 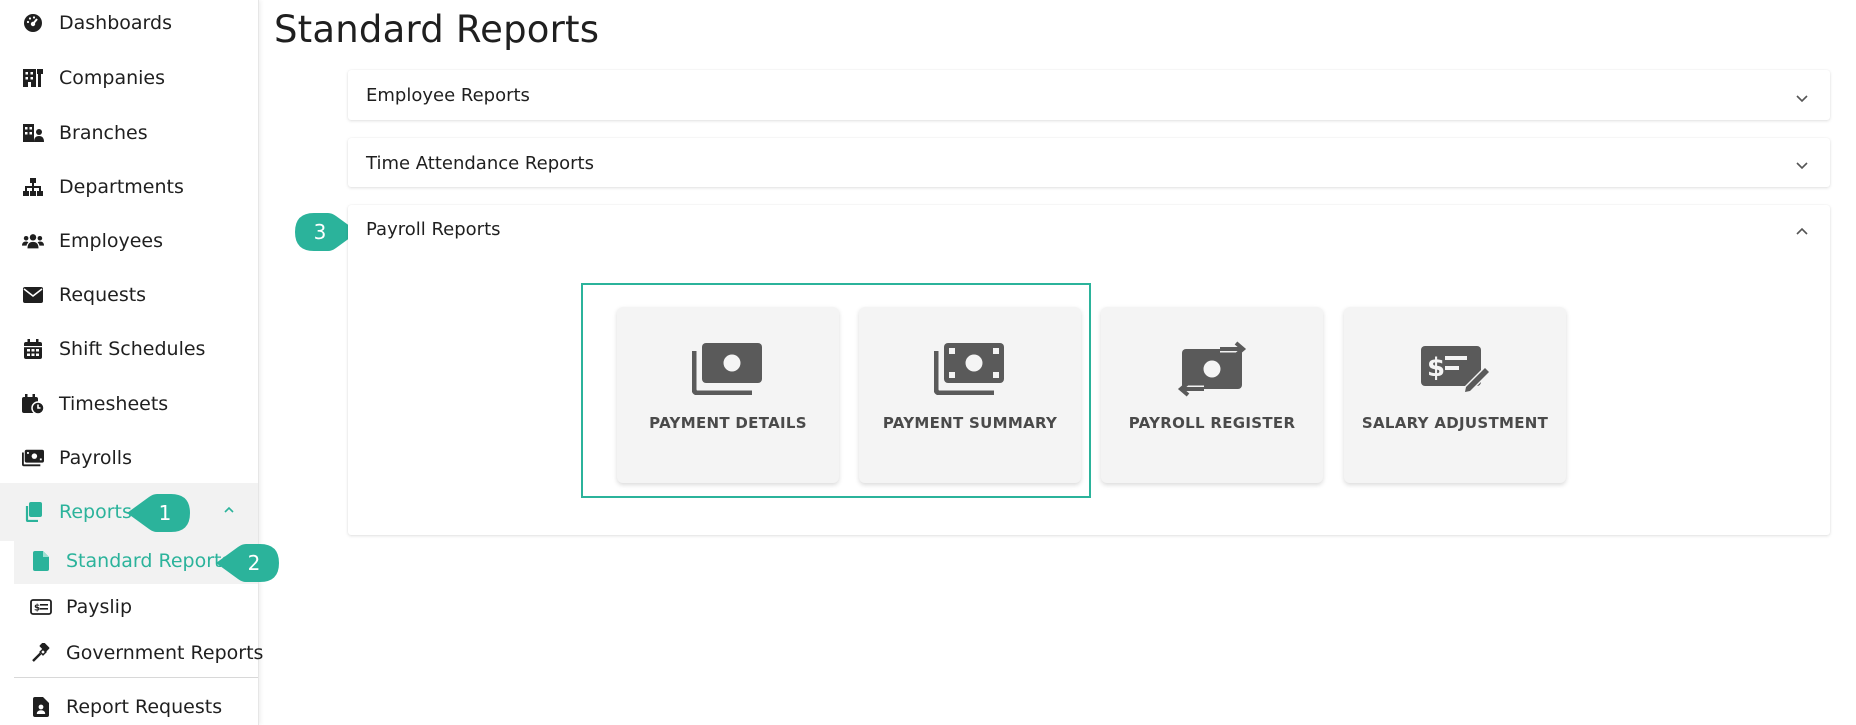 I want to click on tachometer-icon, so click(x=33, y=23).